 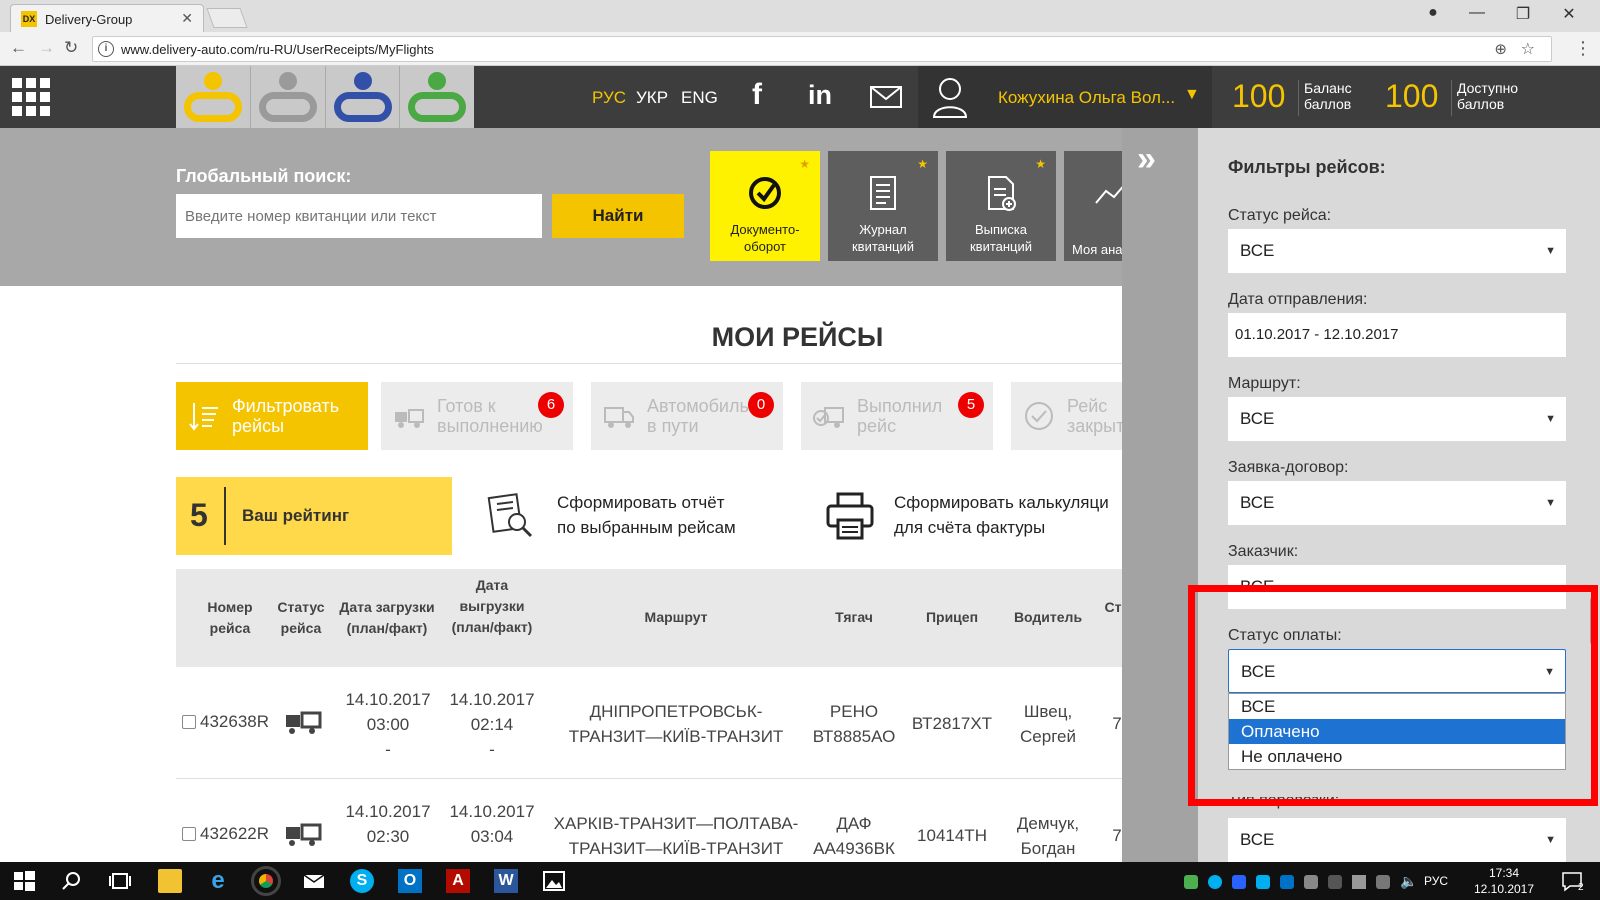 What do you see at coordinates (850, 516) in the screenshot?
I see `printer-icon` at bounding box center [850, 516].